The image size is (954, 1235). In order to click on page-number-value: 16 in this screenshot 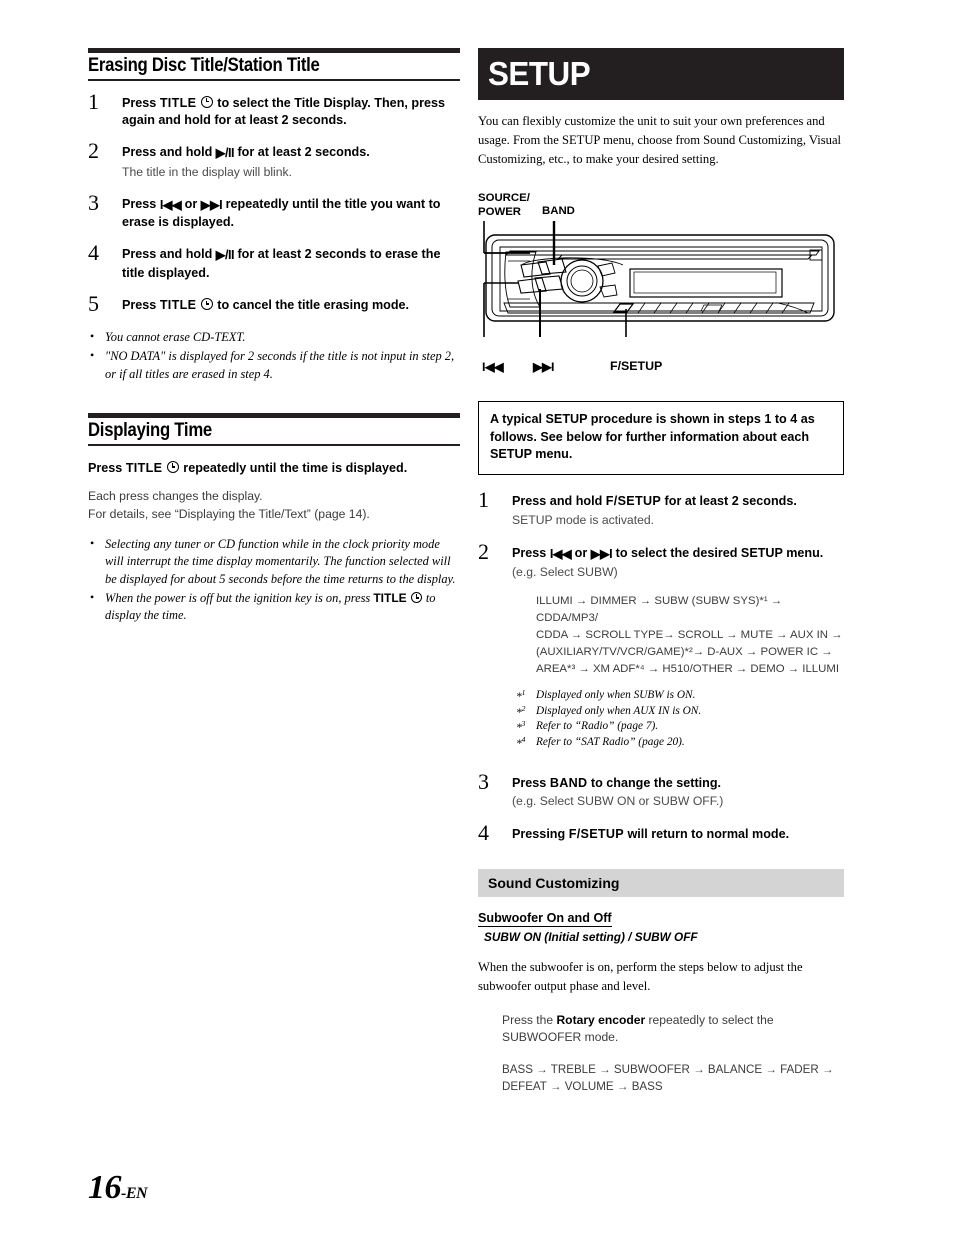, I will do `click(105, 1187)`.